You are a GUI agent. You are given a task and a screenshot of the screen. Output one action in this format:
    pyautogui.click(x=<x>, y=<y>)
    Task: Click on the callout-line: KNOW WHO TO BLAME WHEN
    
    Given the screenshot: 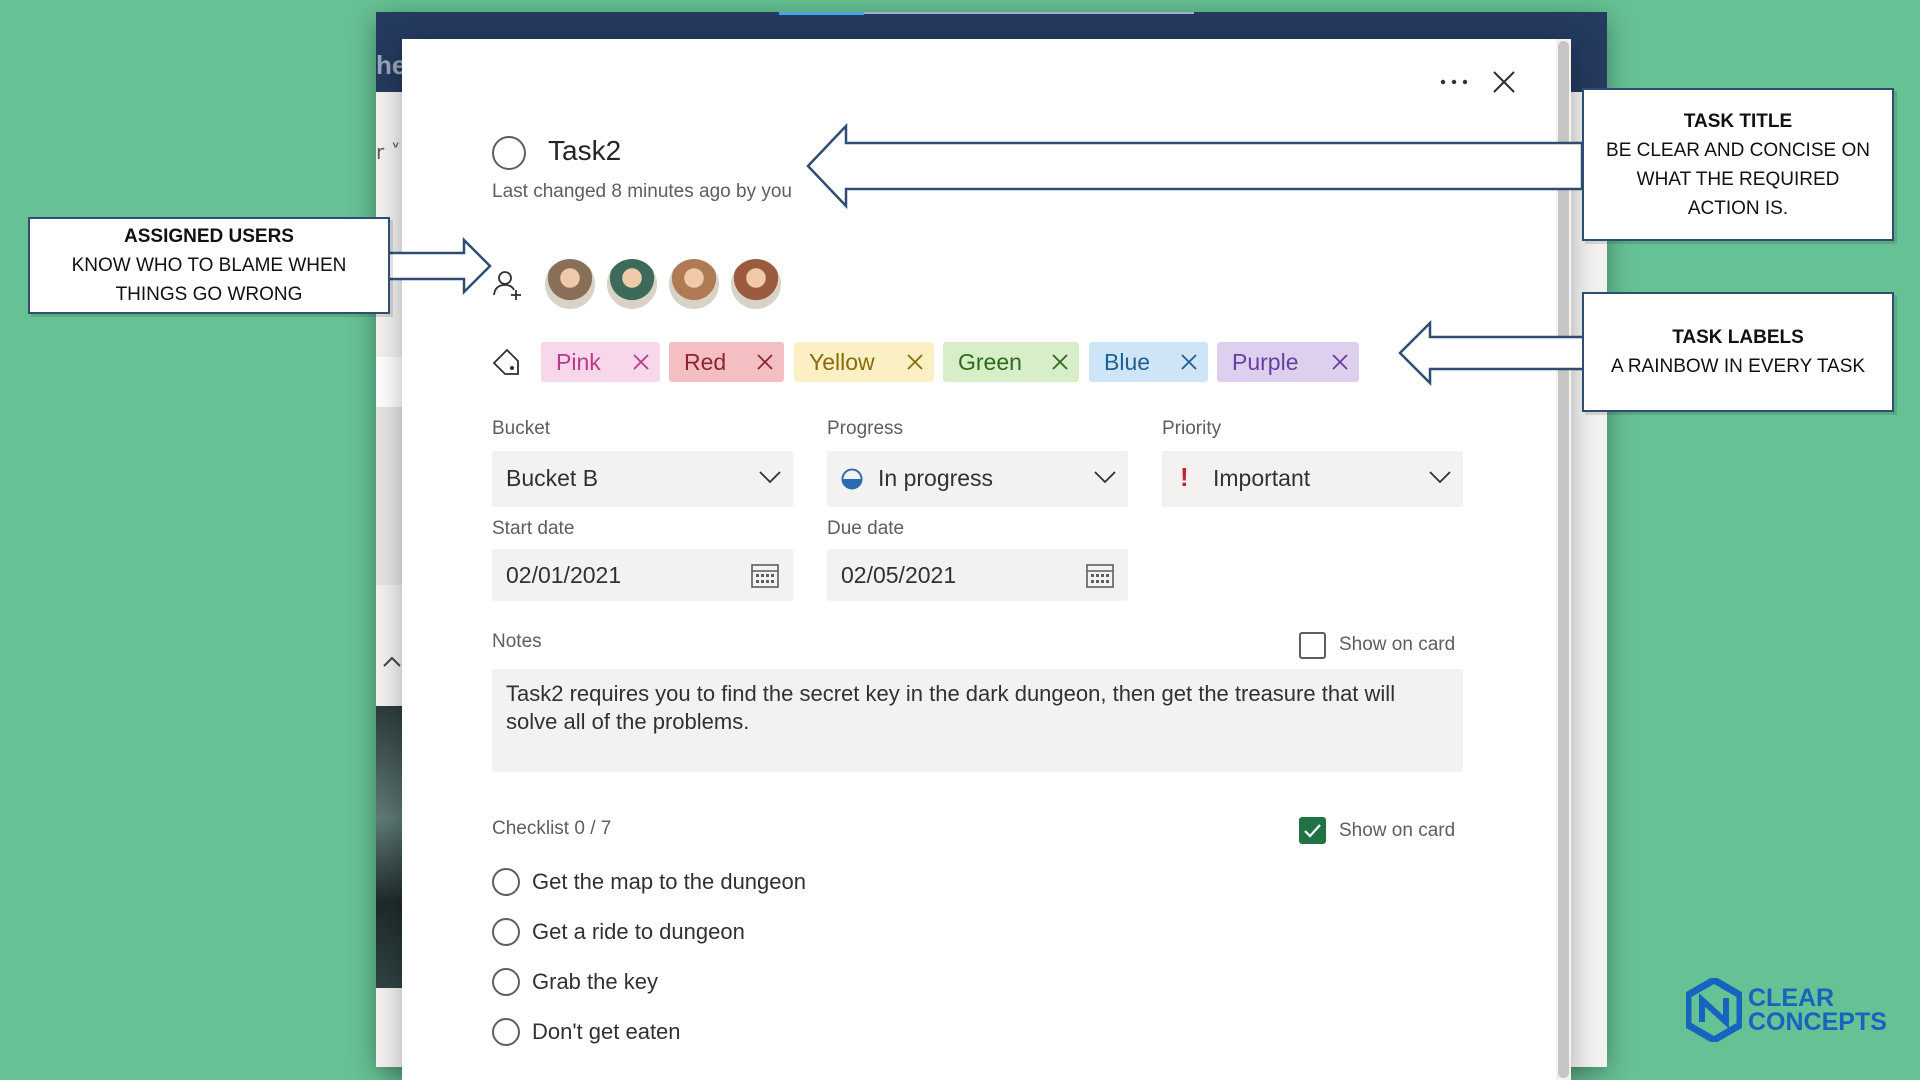 What is the action you would take?
    pyautogui.click(x=209, y=265)
    